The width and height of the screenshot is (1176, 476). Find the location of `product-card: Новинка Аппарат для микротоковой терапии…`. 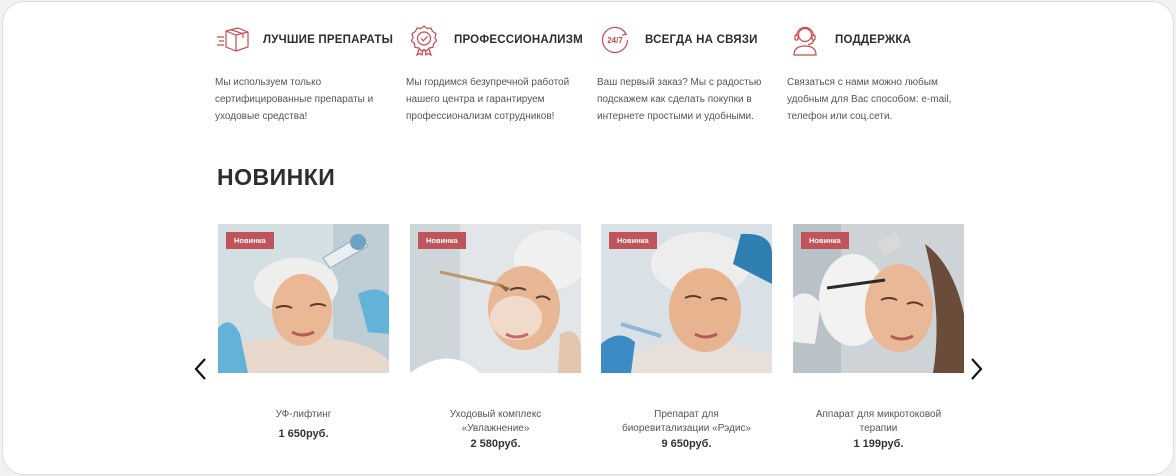

product-card: Новинка Аппарат для микротоковой терапии… is located at coordinates (878, 337).